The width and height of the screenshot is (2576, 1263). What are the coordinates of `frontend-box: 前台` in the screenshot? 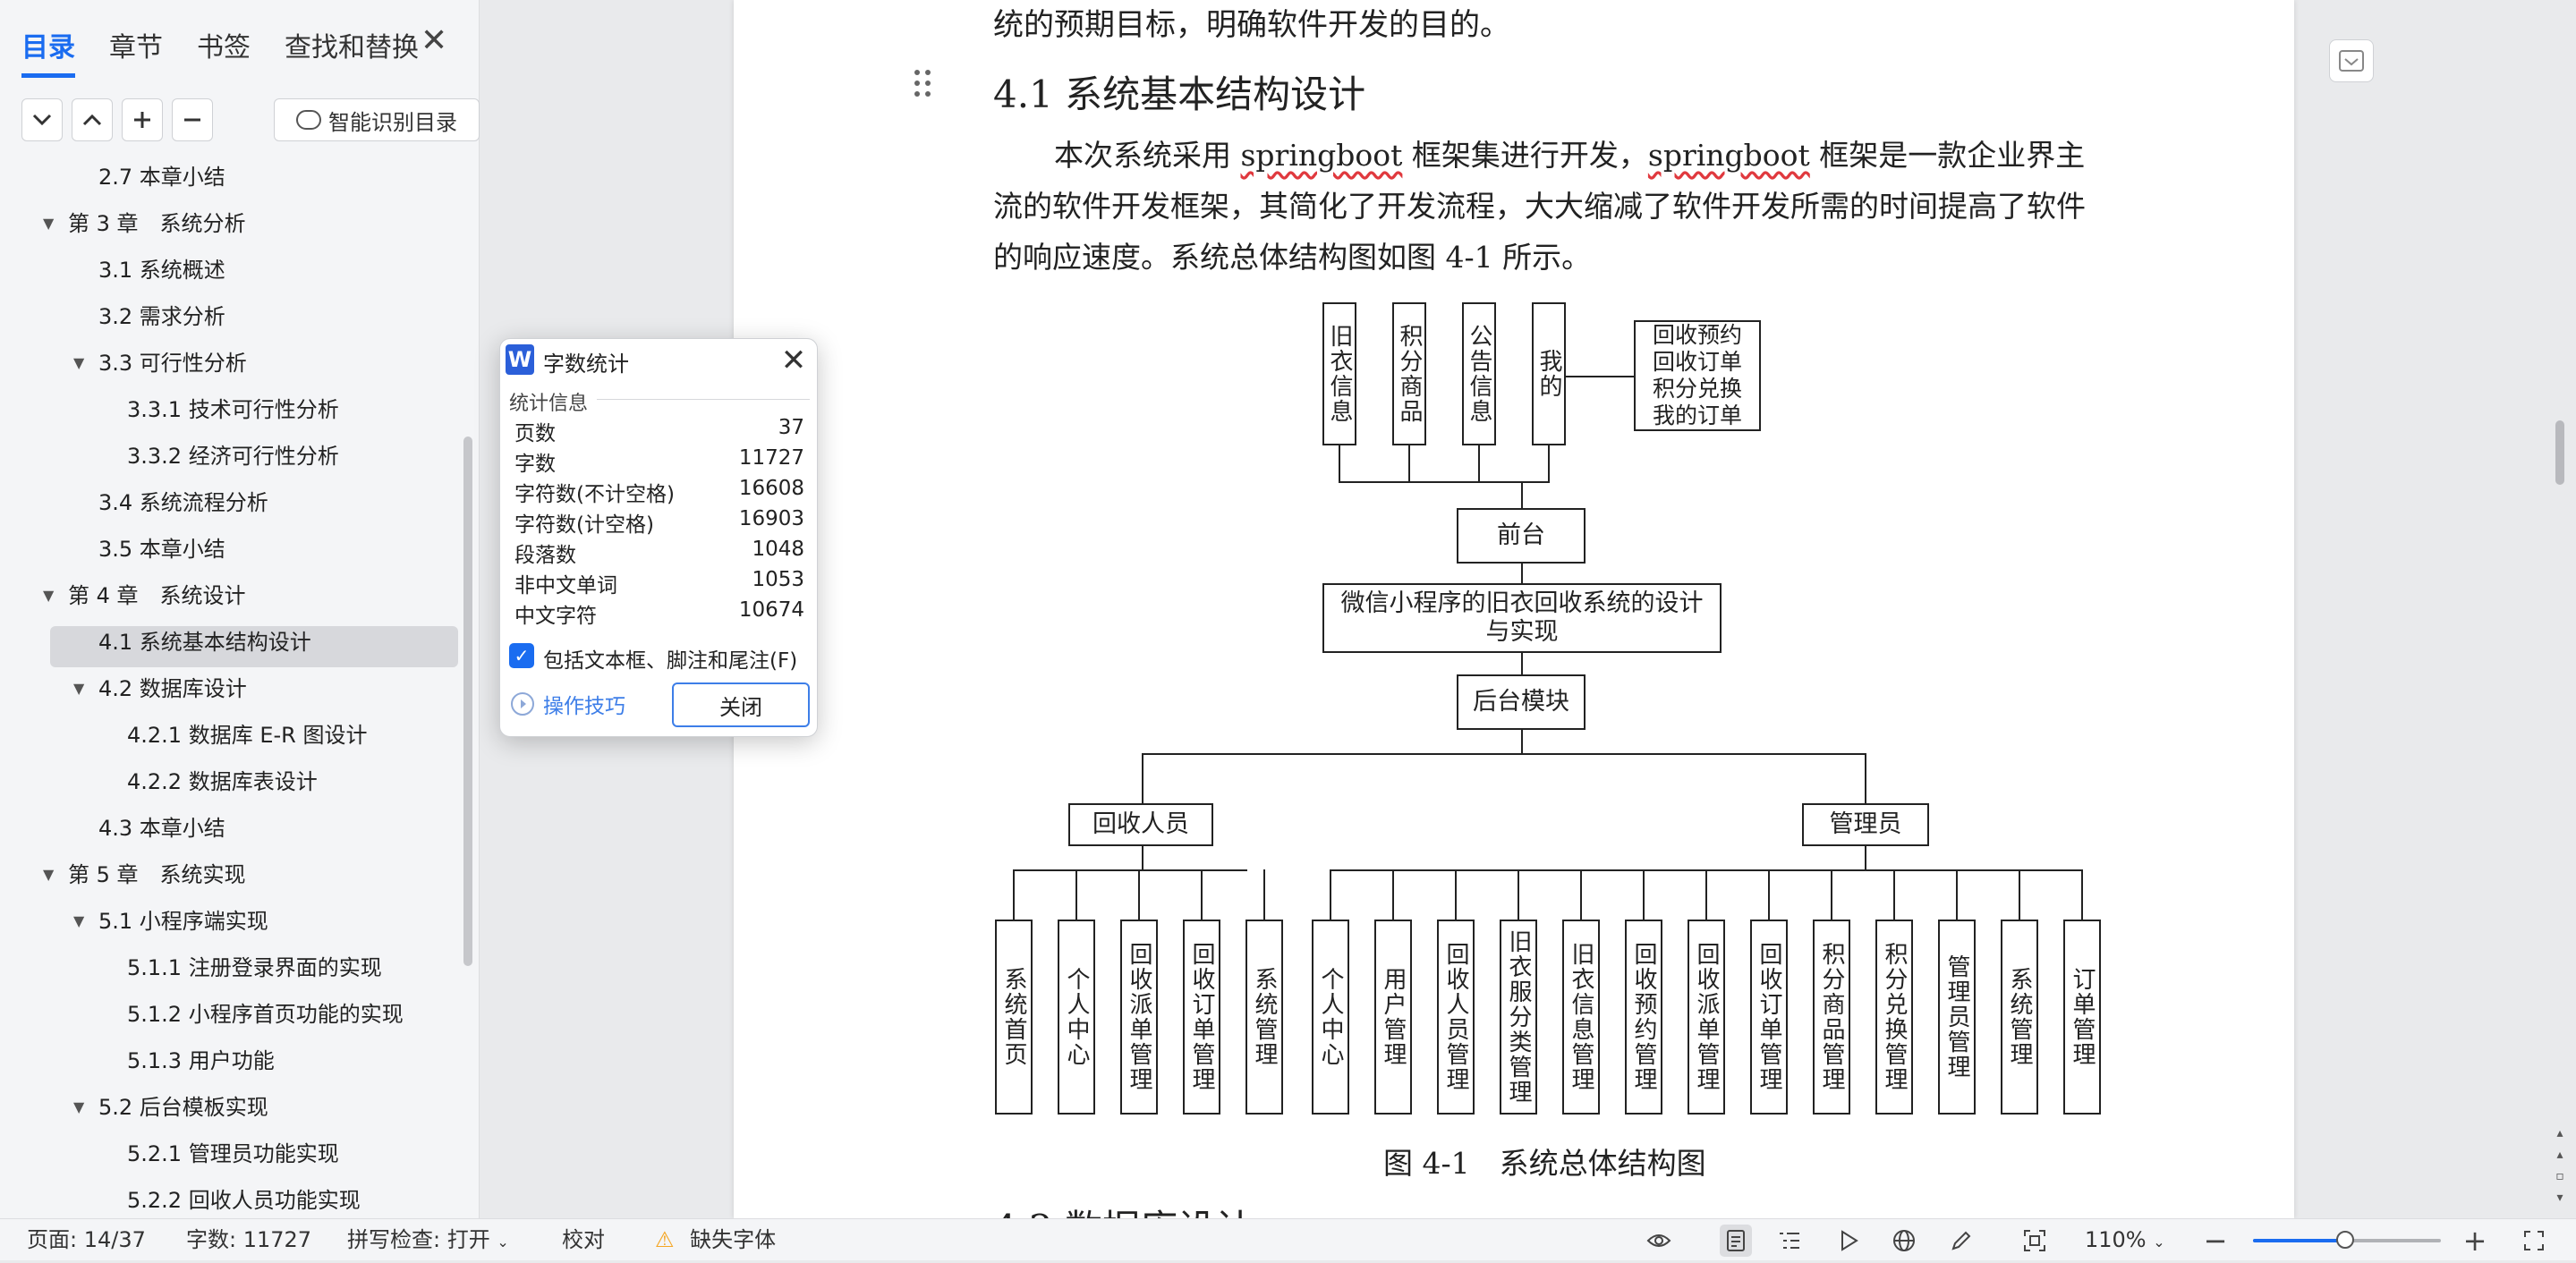 It's located at (1521, 536).